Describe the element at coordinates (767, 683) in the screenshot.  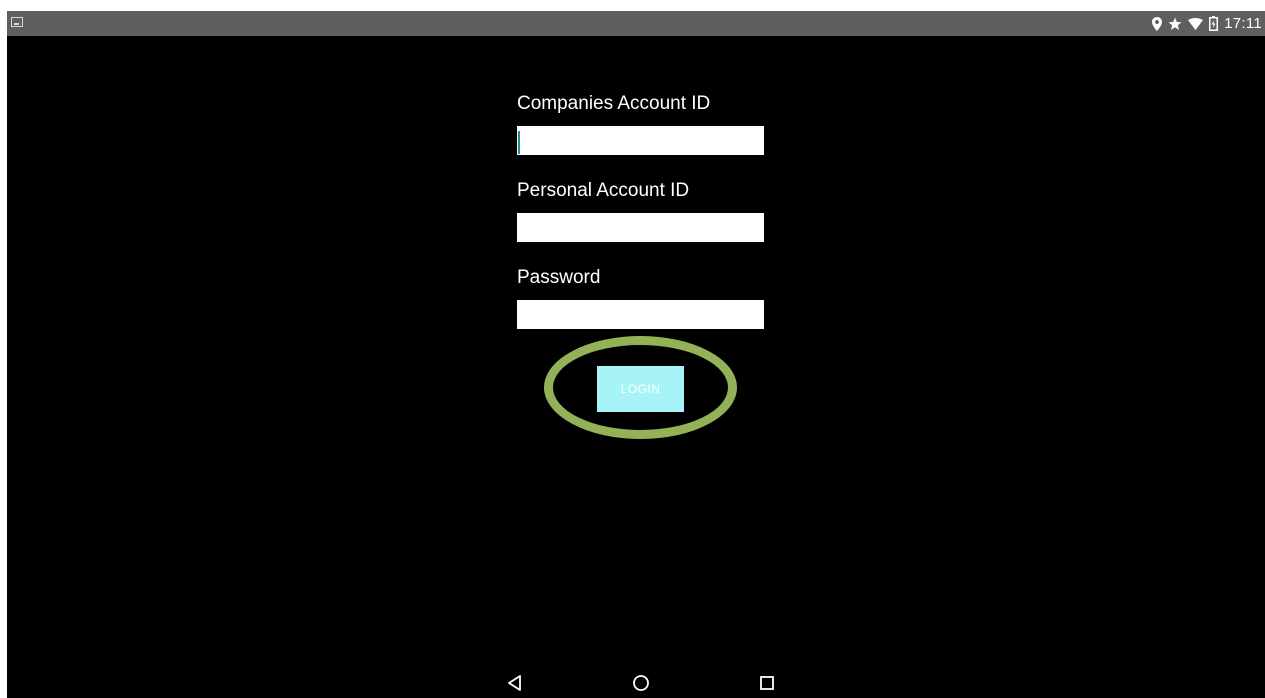
I see `recents-icon` at that location.